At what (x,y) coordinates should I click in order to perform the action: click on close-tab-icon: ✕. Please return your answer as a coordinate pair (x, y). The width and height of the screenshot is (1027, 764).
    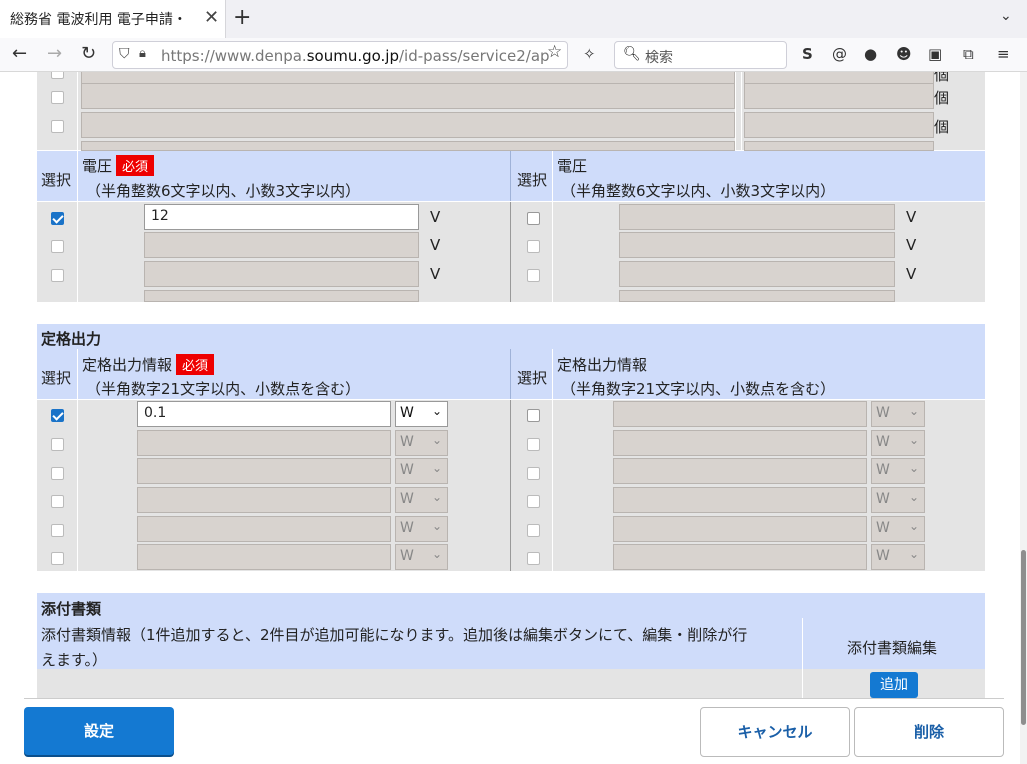
    Looking at the image, I should click on (211, 17).